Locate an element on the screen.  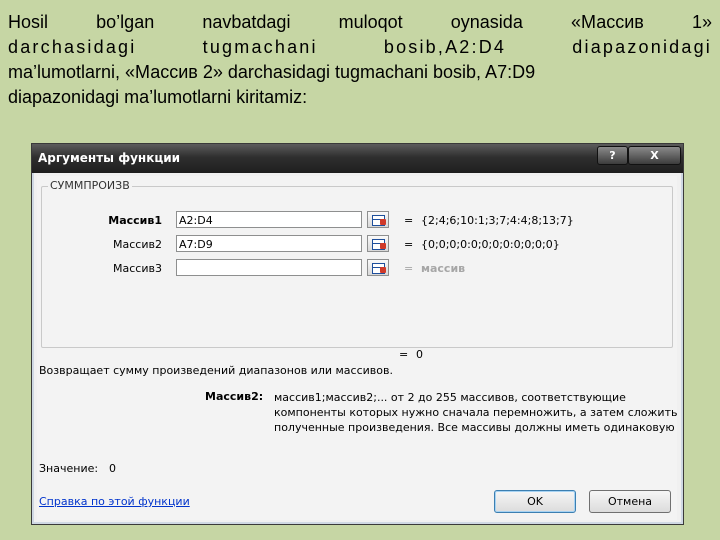
arg-help-name: Массив2: is located at coordinates (234, 396).